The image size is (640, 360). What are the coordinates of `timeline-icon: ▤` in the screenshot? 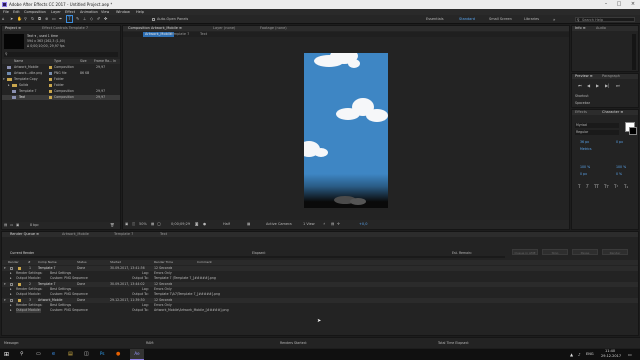 It's located at (332, 224).